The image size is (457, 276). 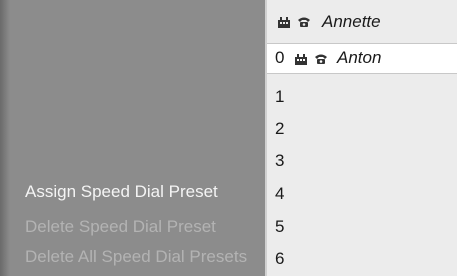 I want to click on contact-name: Anton, so click(x=359, y=57).